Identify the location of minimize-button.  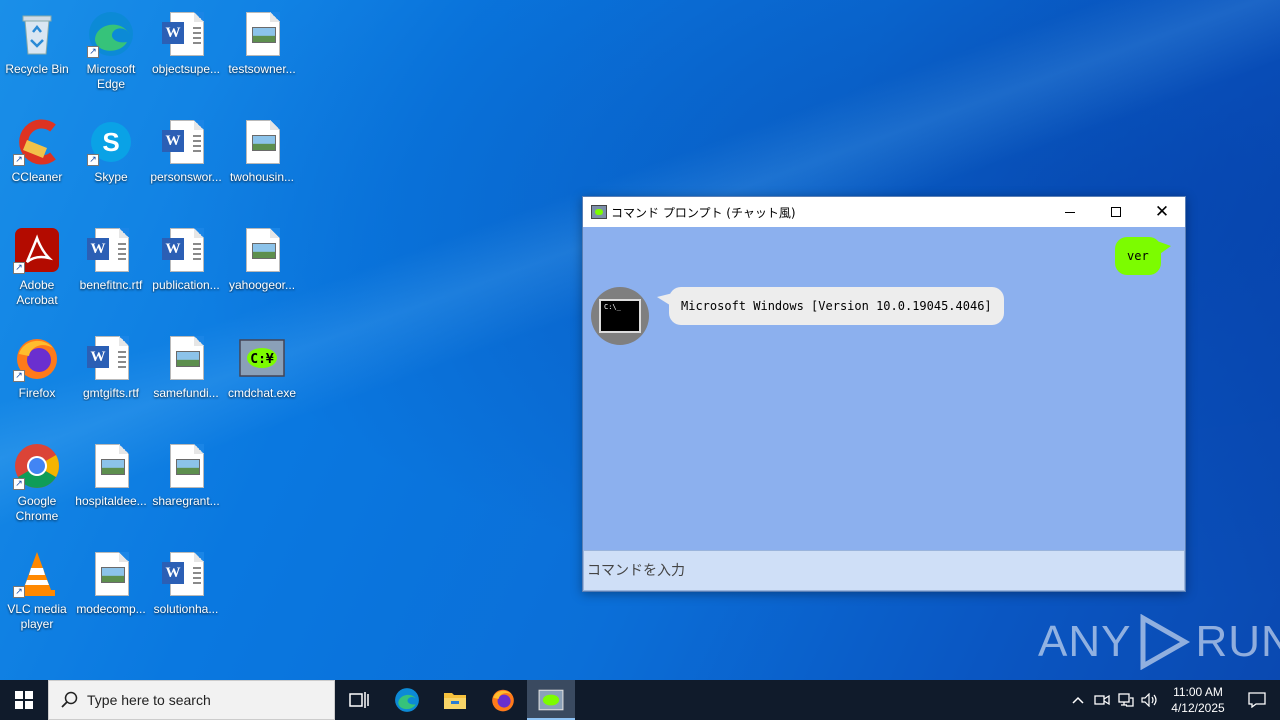
(1070, 212).